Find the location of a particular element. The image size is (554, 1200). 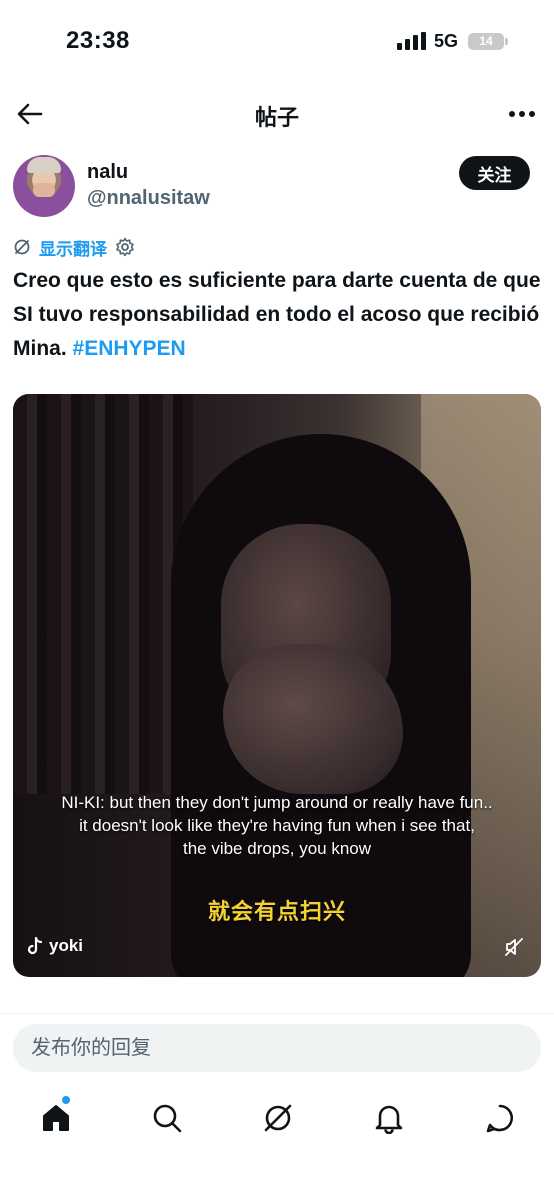

signal-icon is located at coordinates (411, 41).